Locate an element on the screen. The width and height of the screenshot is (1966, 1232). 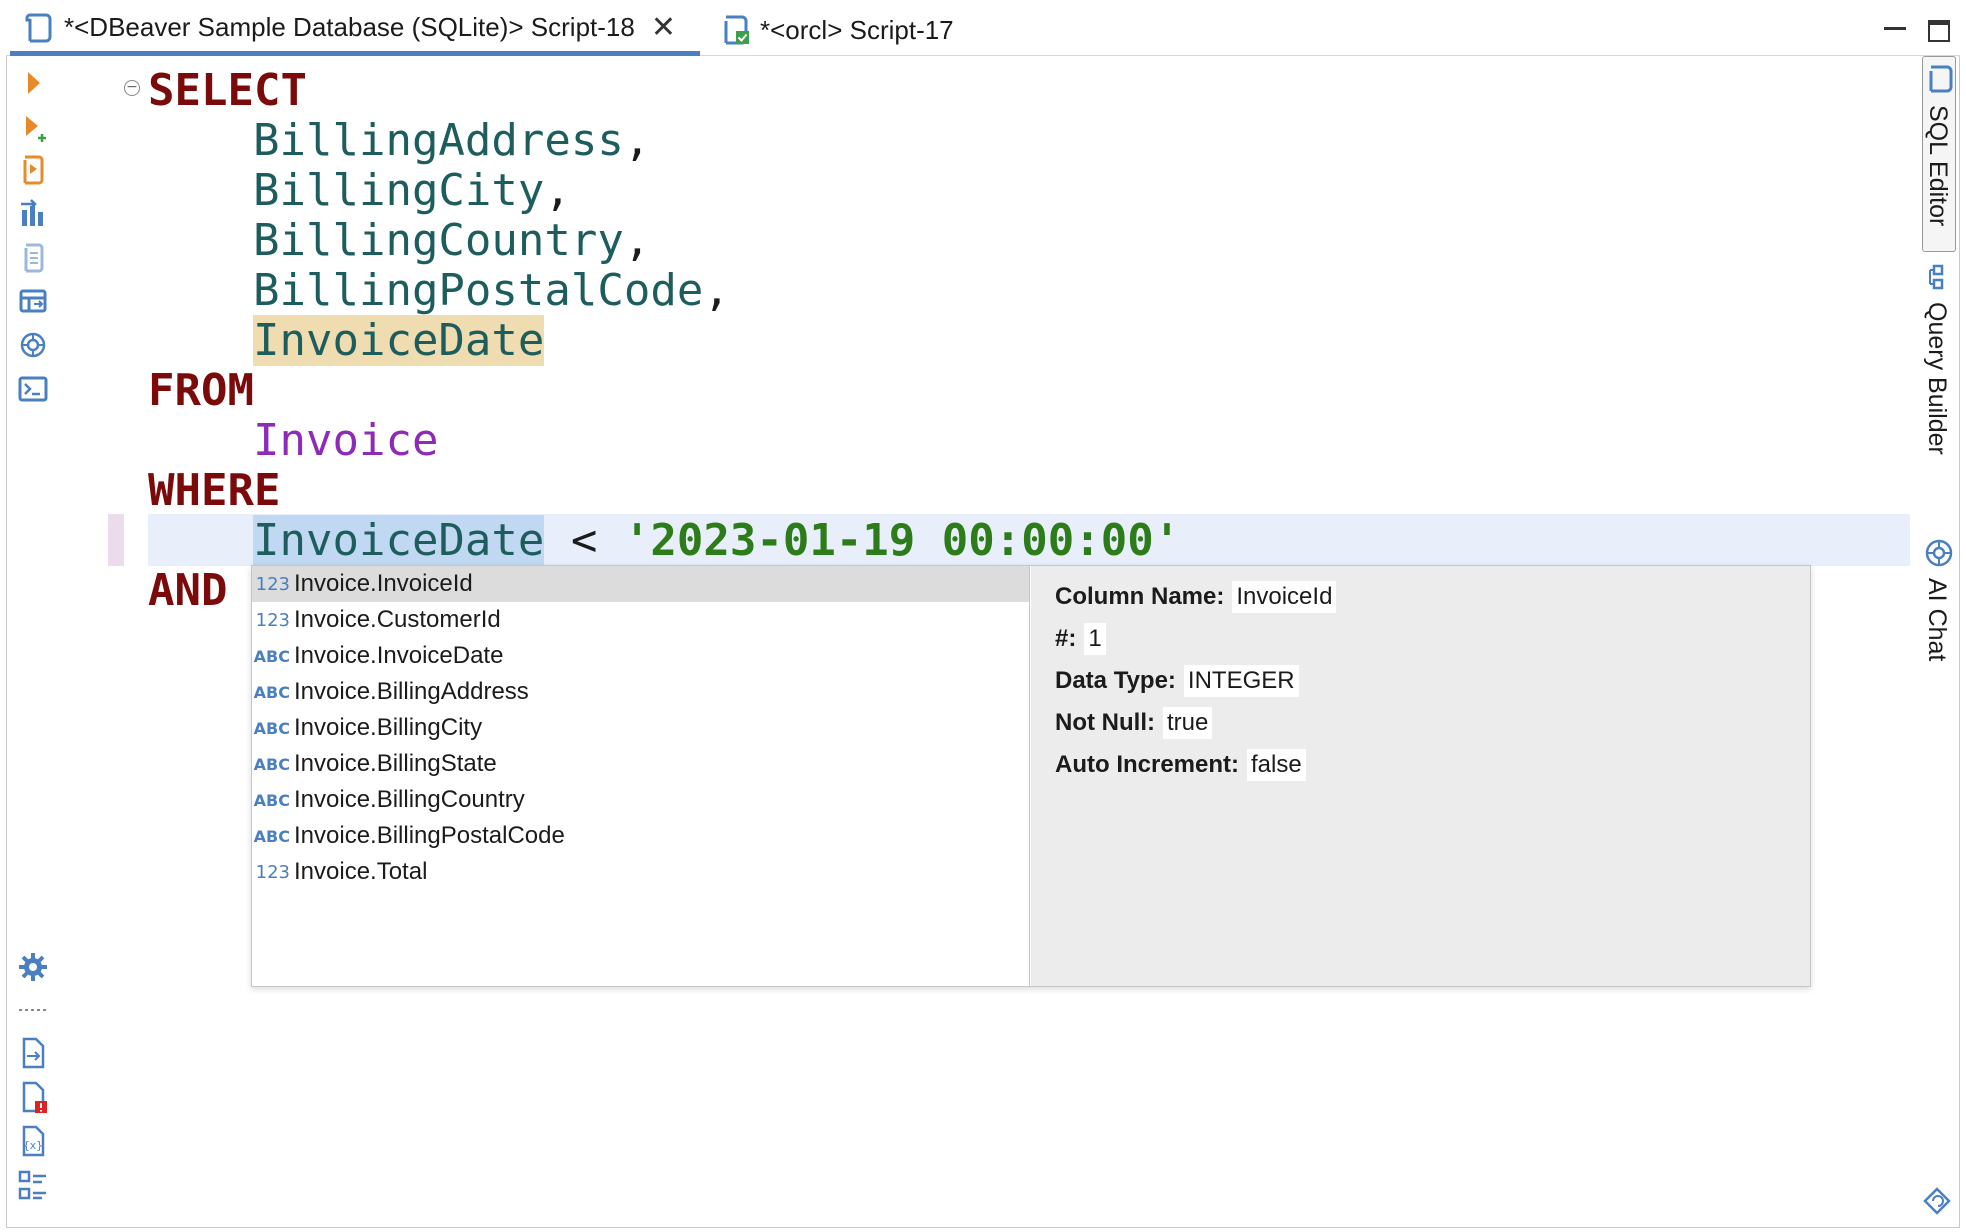
separator-icon is located at coordinates (33, 1013).